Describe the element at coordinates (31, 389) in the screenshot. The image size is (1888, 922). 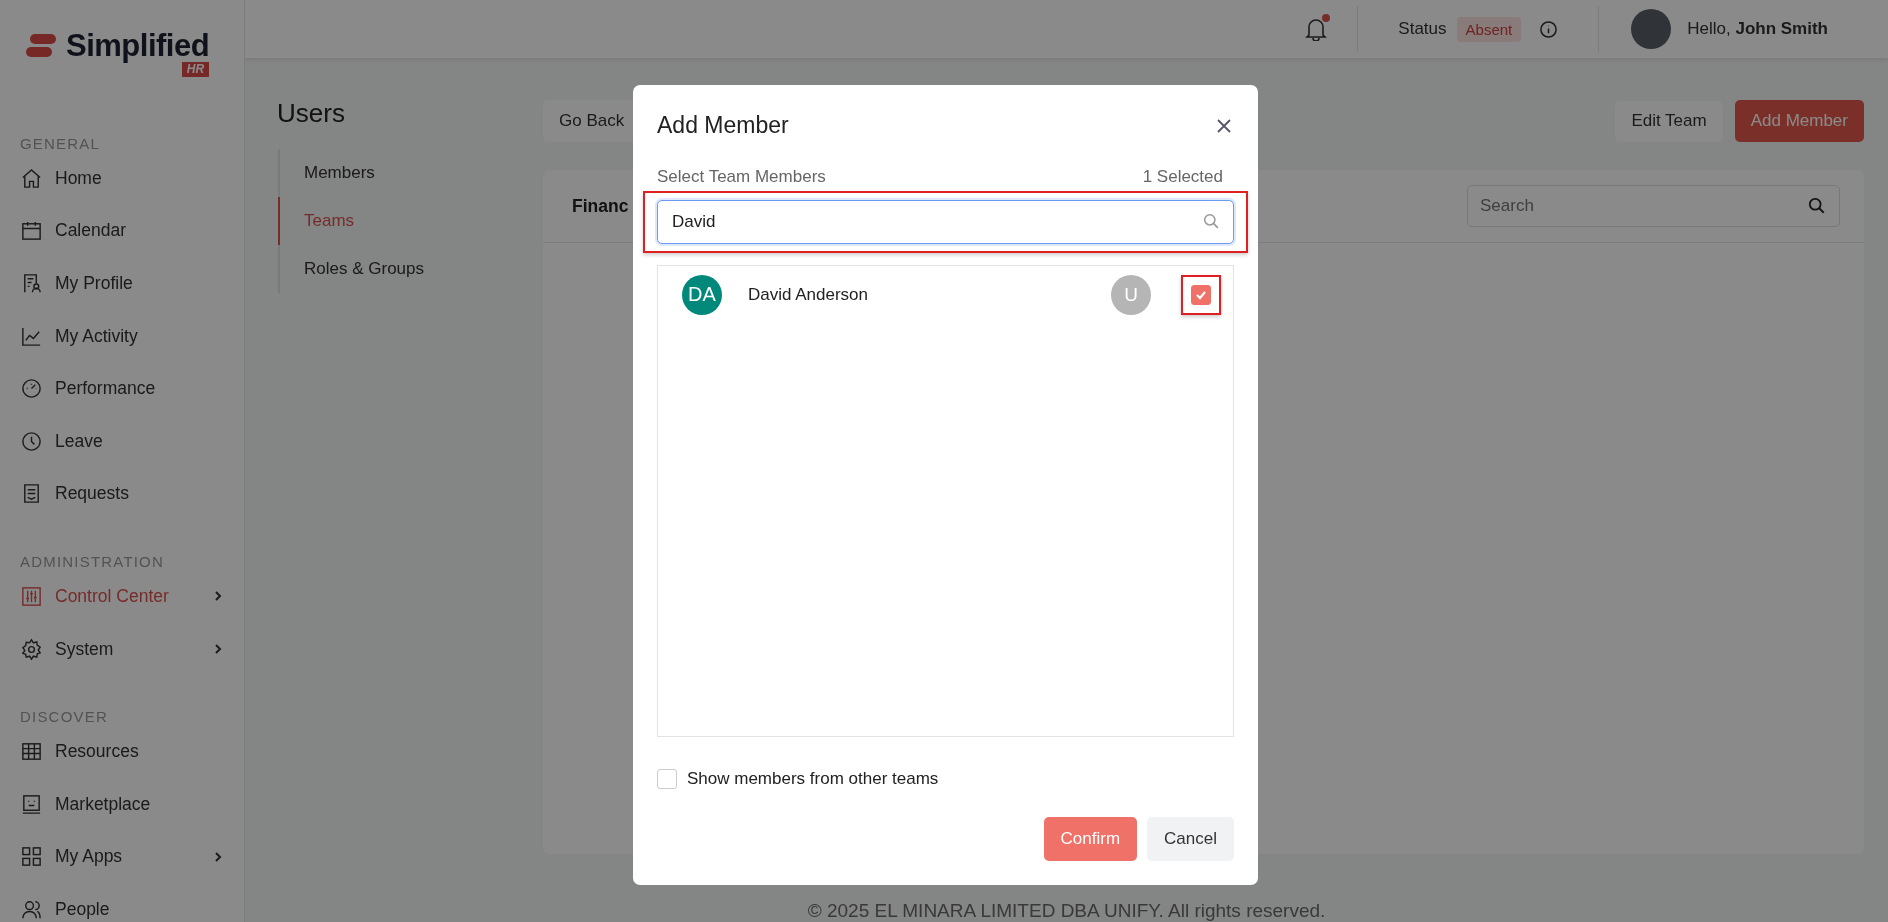
I see `gauge-icon` at that location.